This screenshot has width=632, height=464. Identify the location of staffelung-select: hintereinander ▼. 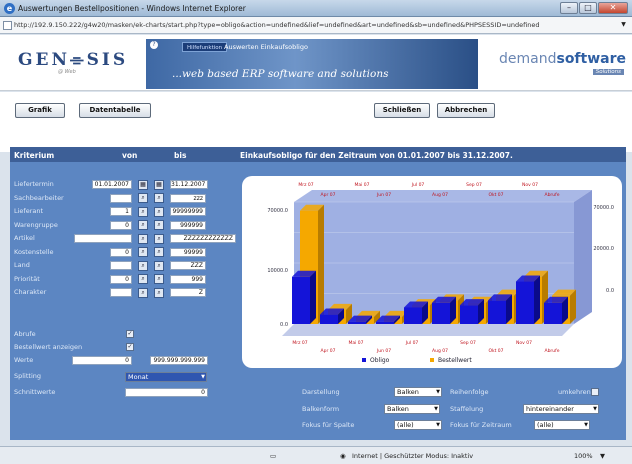
(561, 409).